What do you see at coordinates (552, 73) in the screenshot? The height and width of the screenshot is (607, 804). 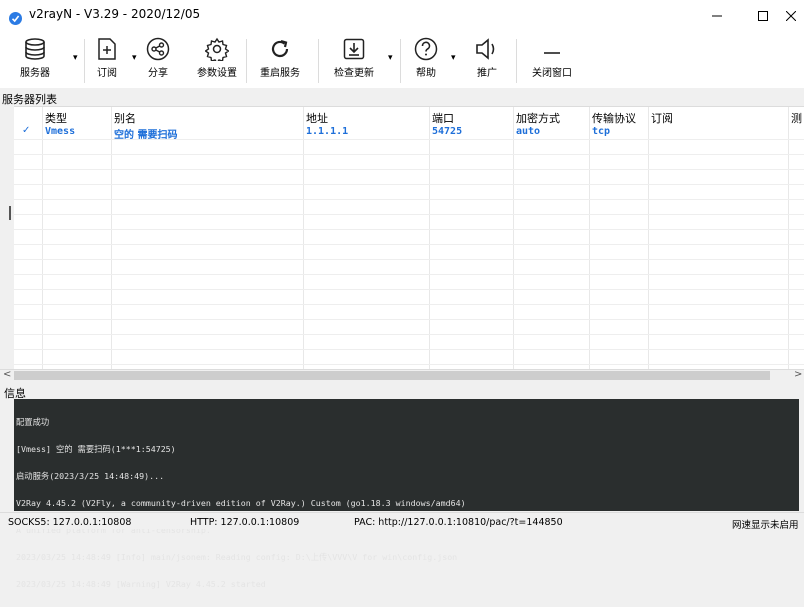 I see `close-window-label: 关闭窗口` at bounding box center [552, 73].